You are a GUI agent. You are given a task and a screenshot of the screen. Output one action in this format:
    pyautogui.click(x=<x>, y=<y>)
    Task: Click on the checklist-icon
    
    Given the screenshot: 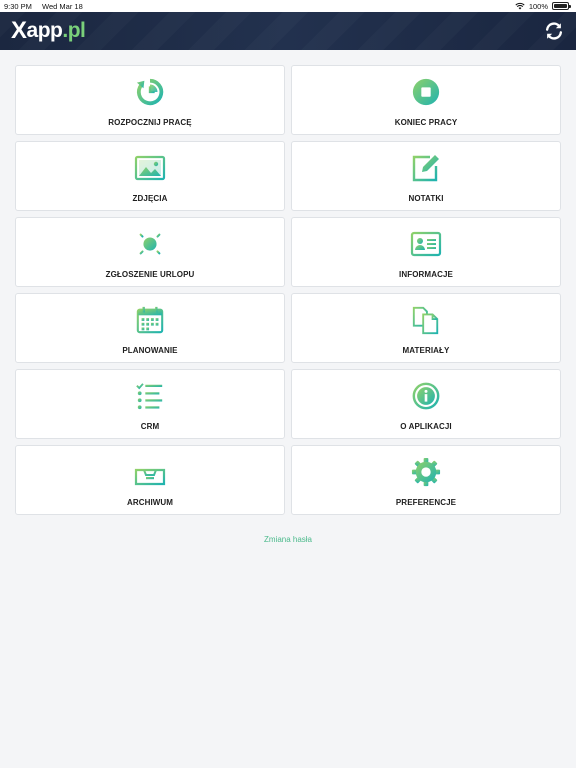 What is the action you would take?
    pyautogui.click(x=150, y=396)
    